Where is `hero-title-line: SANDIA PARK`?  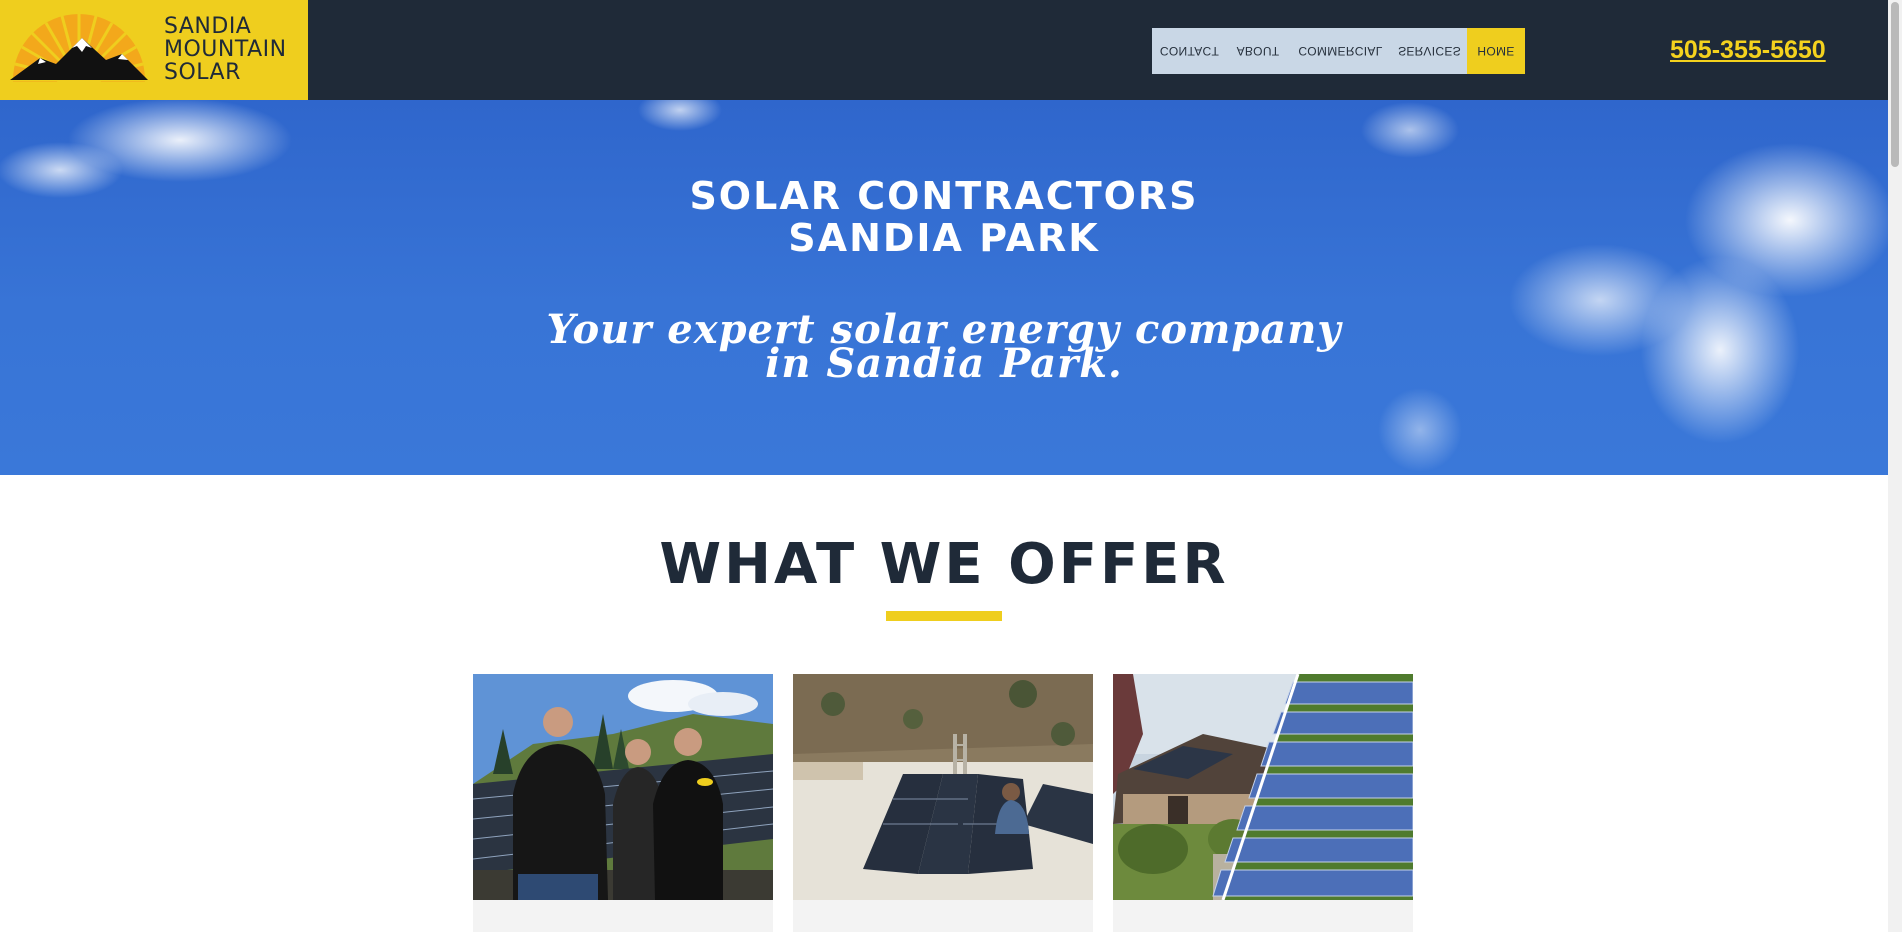
hero-title-line: SANDIA PARK is located at coordinates (944, 238).